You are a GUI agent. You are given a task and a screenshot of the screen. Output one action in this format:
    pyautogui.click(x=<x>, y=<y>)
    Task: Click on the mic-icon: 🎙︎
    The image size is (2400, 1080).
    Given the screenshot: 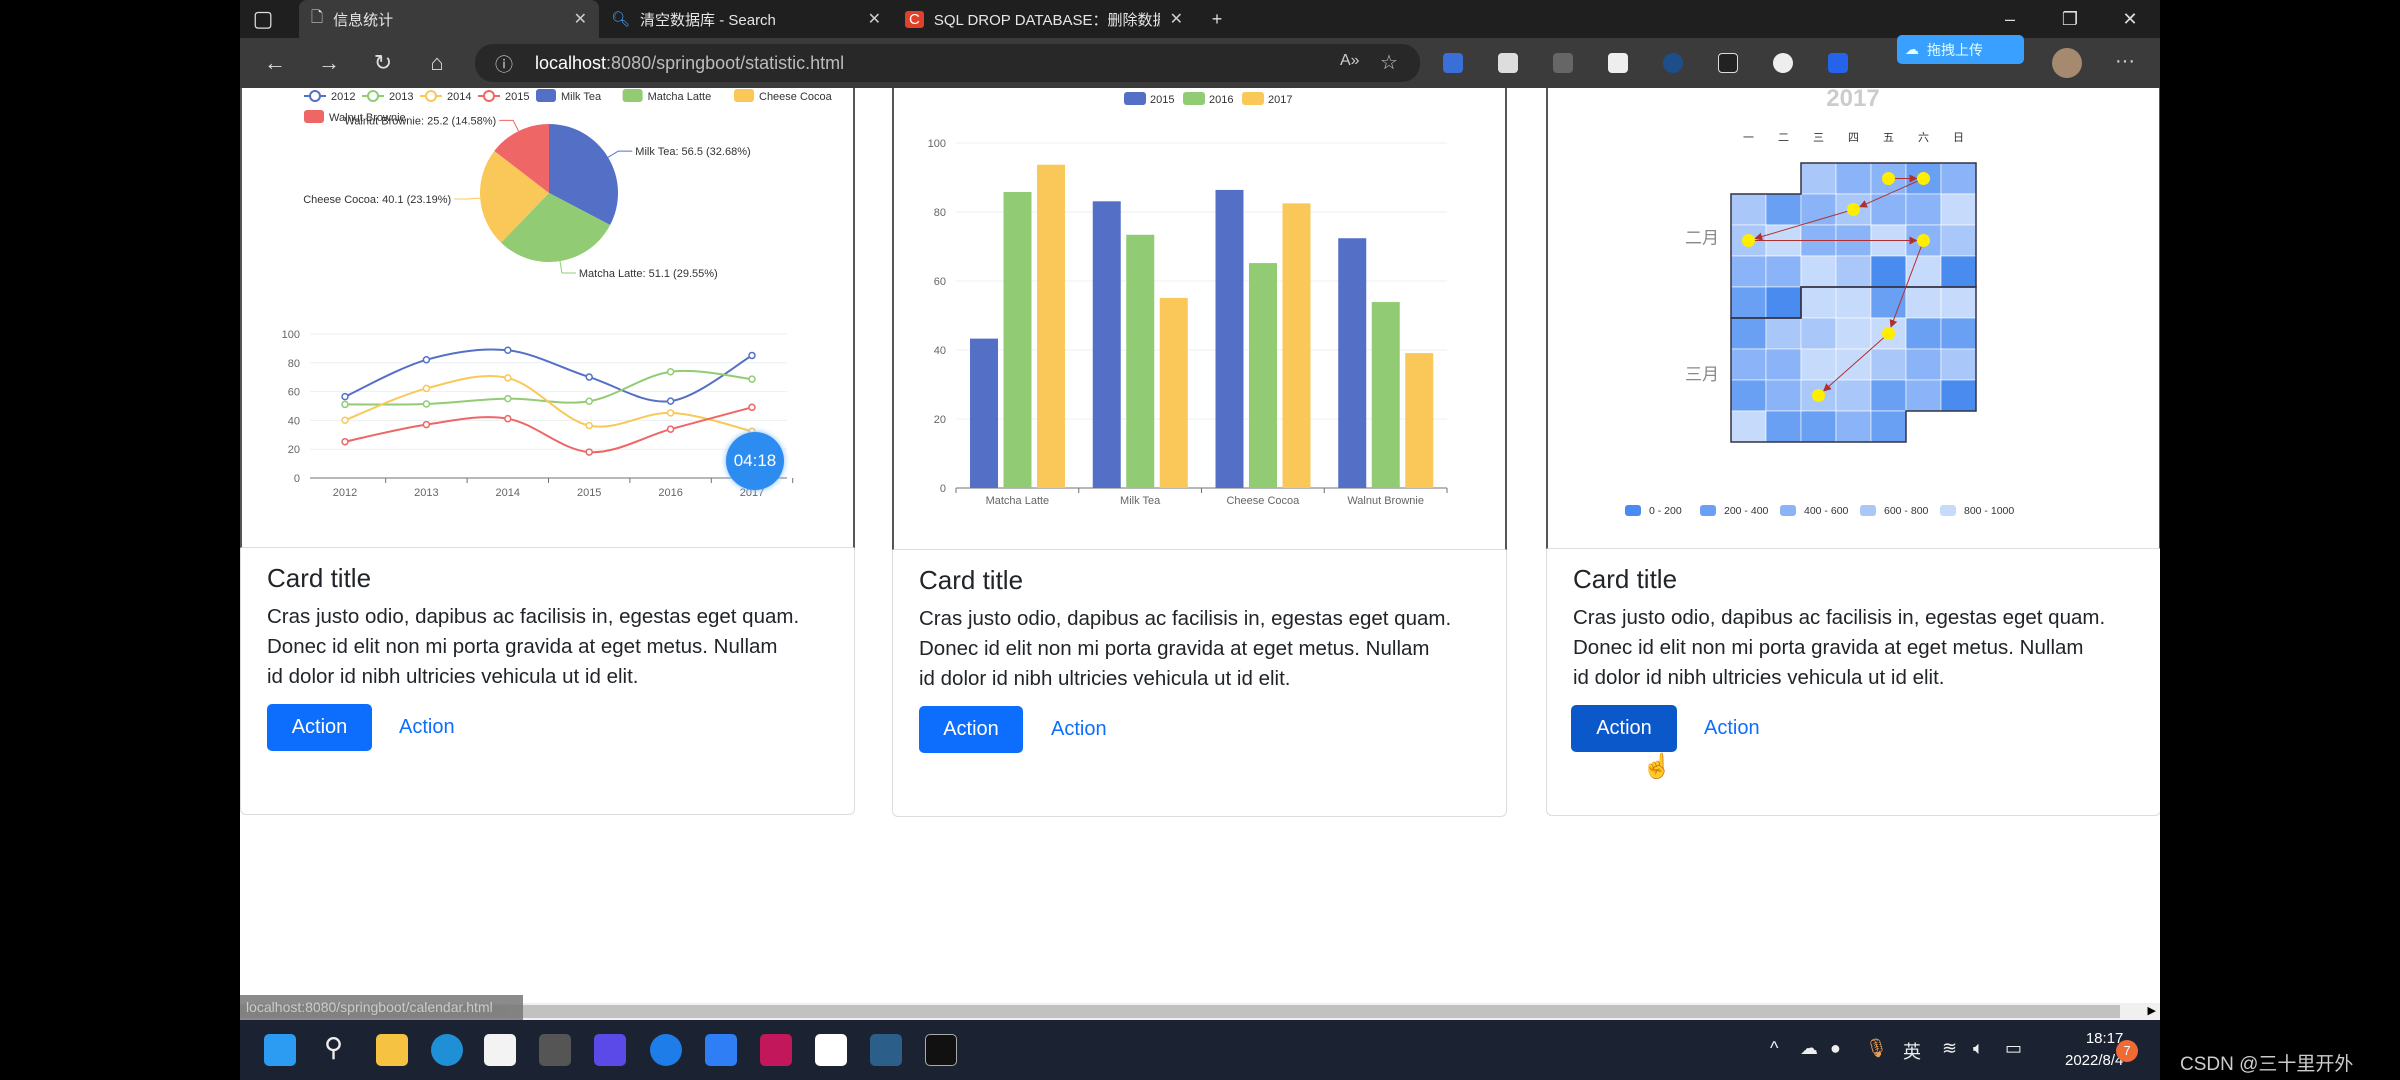 What is the action you would take?
    pyautogui.click(x=1876, y=1048)
    